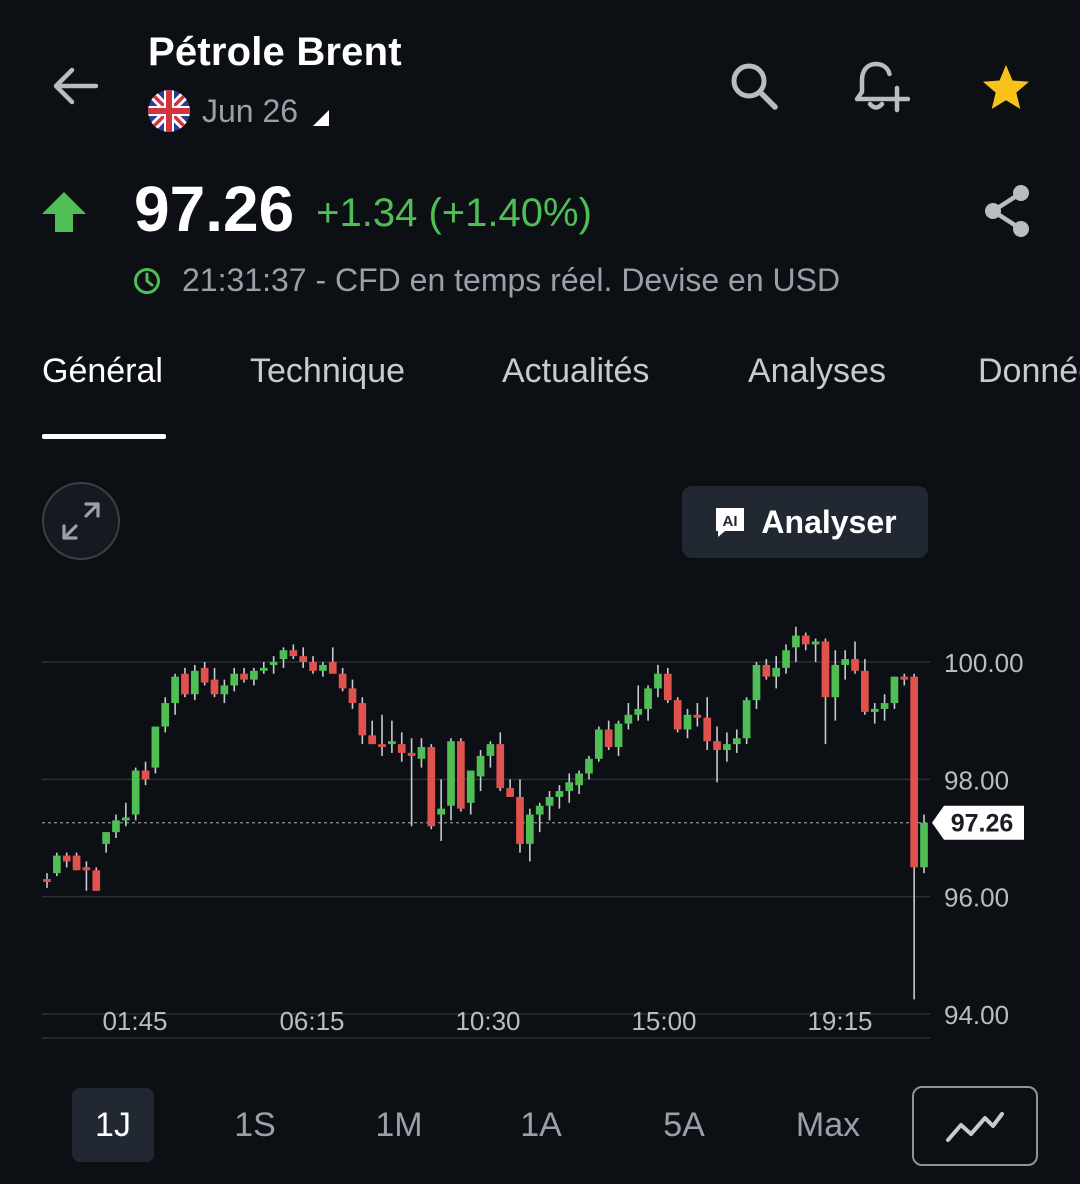 This screenshot has height=1184, width=1080. Describe the element at coordinates (169, 111) in the screenshot. I see `uk-flag-icon` at that location.